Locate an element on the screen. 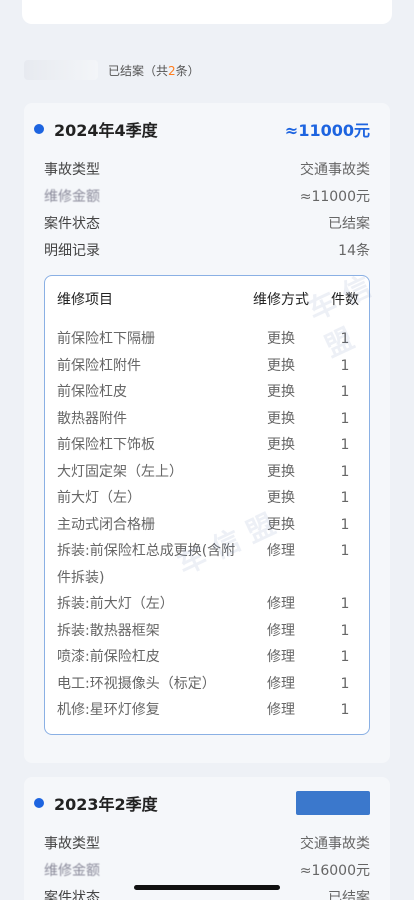  detail-row: 机修:星环灯修复 修理 1 is located at coordinates (207, 710).